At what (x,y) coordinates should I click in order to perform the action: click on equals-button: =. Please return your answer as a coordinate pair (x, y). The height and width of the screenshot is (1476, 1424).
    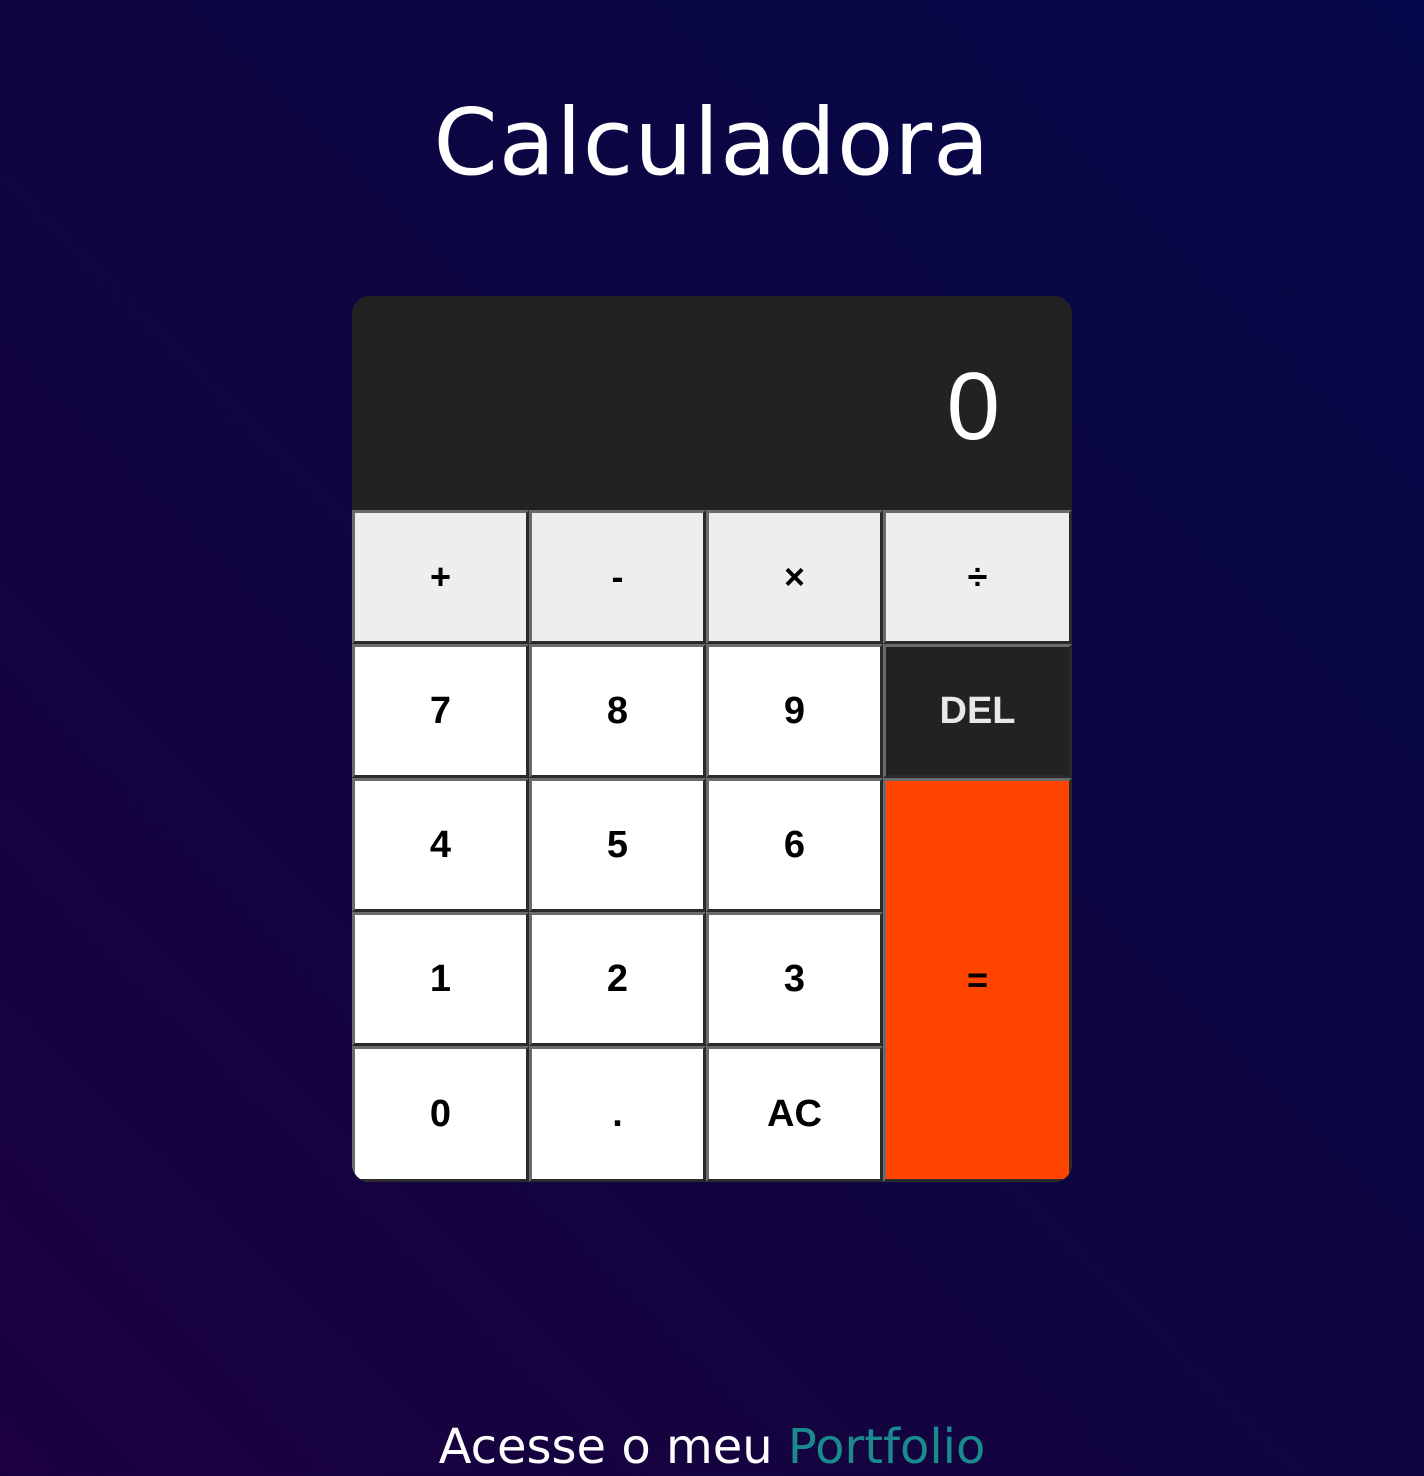
    Looking at the image, I should click on (977, 980).